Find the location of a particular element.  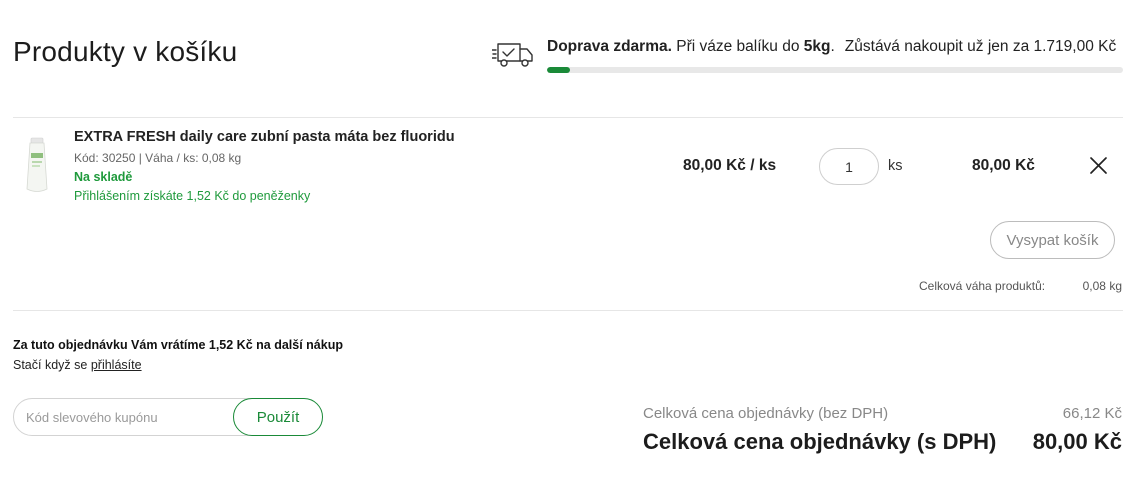

close-icon is located at coordinates (1098, 165).